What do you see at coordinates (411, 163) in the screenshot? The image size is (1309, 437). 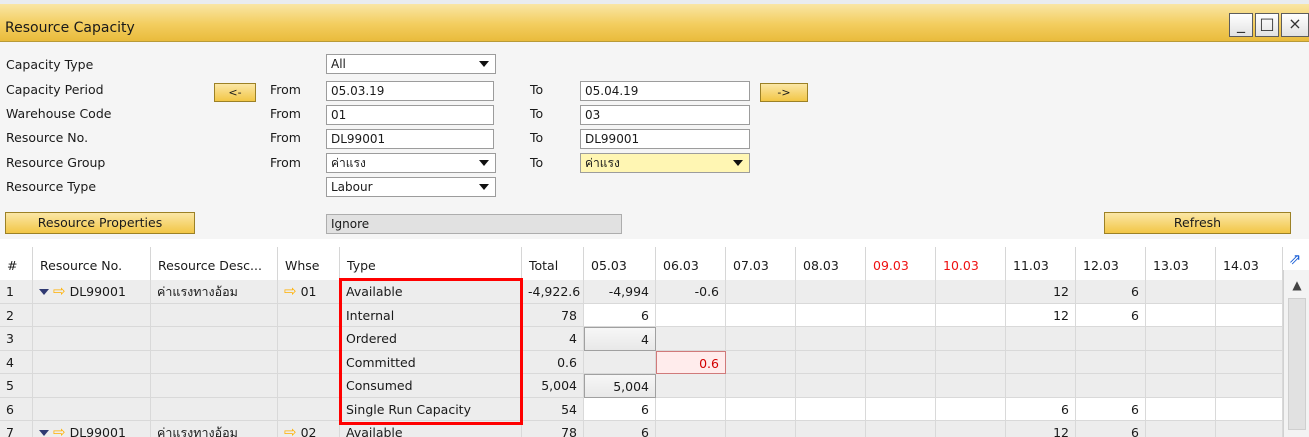 I see `resource-group-from-select: ค่าแรง` at bounding box center [411, 163].